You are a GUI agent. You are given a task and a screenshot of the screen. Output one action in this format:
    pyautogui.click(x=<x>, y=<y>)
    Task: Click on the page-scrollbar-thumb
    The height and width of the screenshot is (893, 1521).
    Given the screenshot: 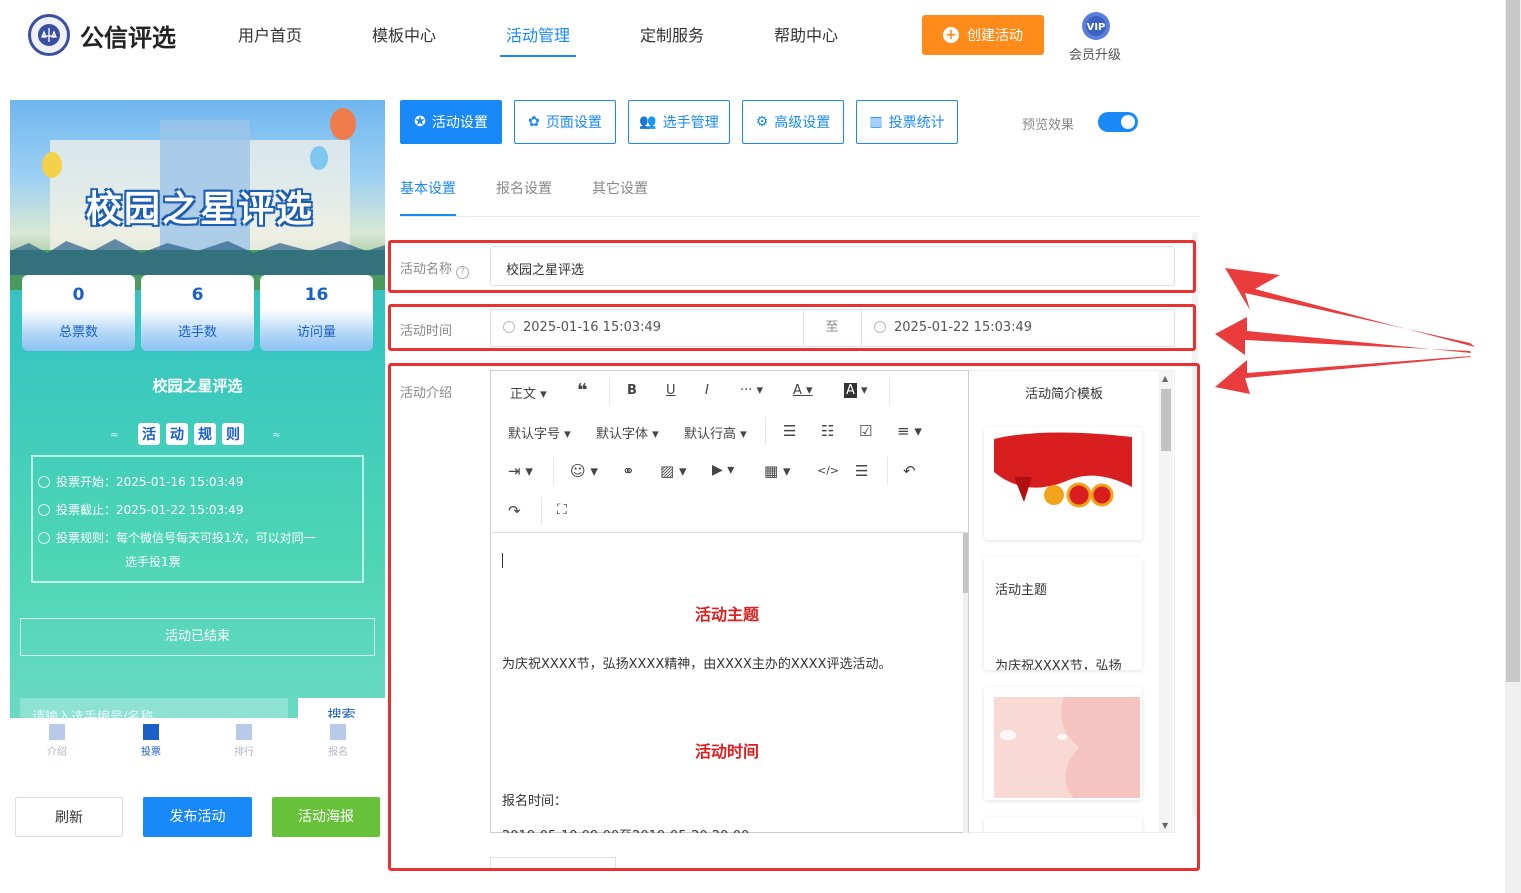 What is the action you would take?
    pyautogui.click(x=1513, y=341)
    